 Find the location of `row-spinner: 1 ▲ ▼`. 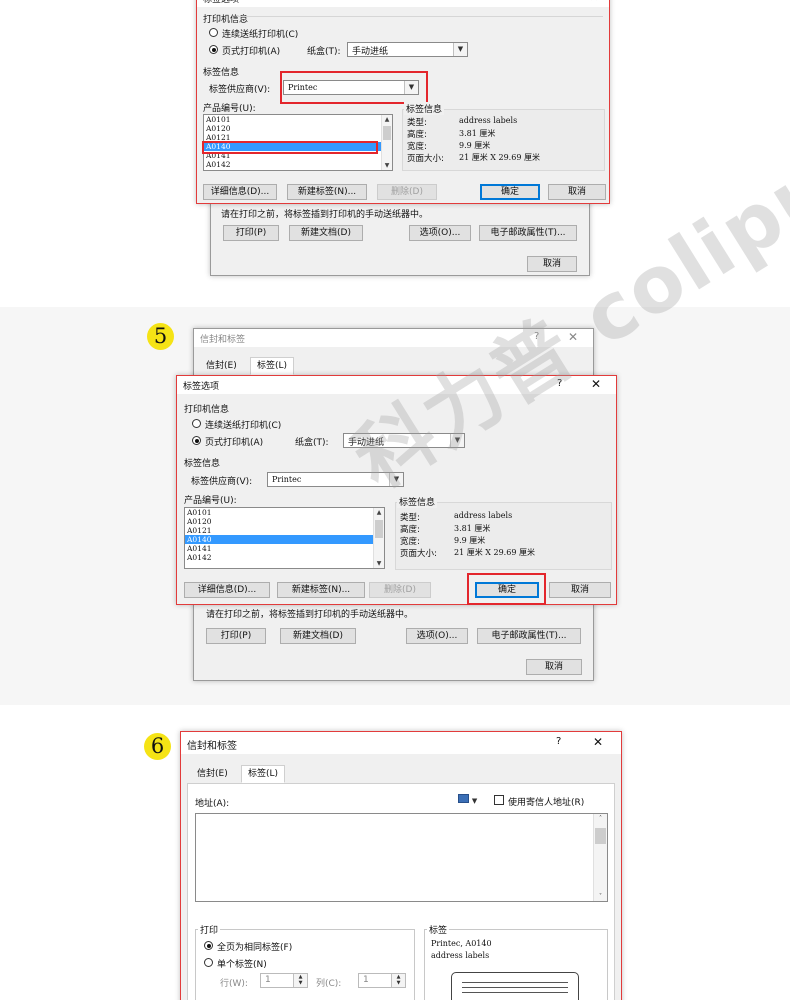

row-spinner: 1 ▲ ▼ is located at coordinates (284, 980).